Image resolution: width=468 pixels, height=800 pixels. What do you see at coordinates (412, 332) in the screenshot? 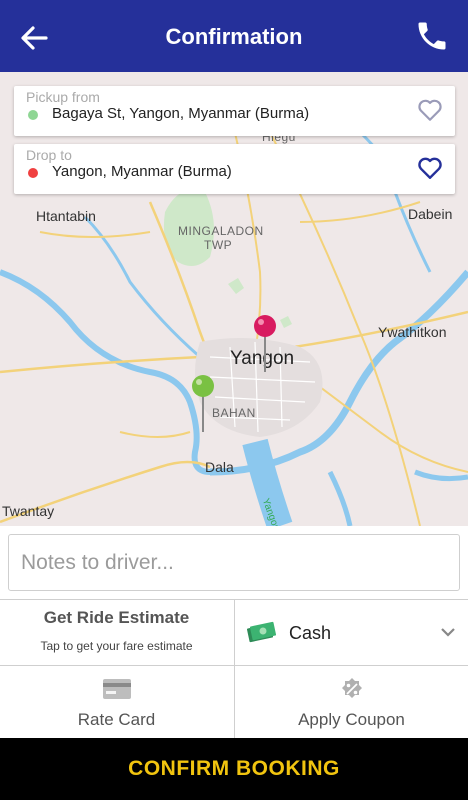
I see `map-label-ywathitkon: Ywathitkon` at bounding box center [412, 332].